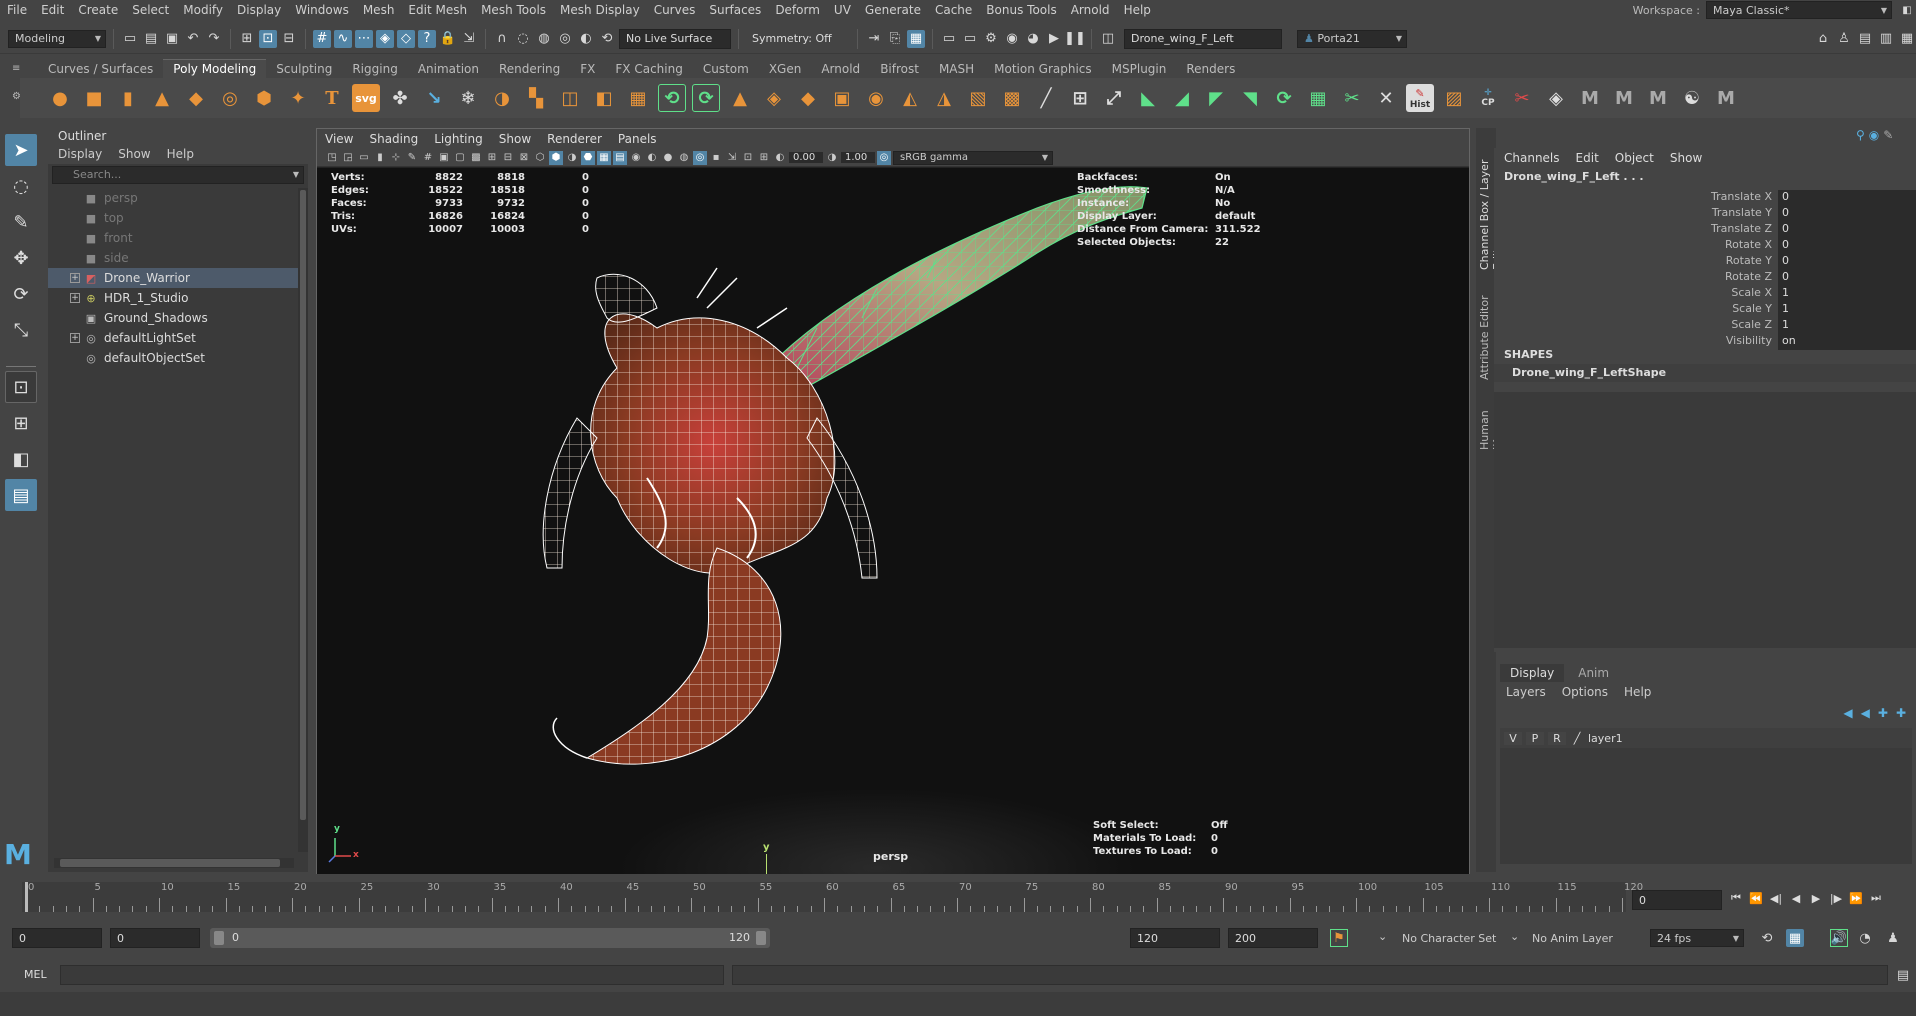 This screenshot has width=1916, height=1016. Describe the element at coordinates (798, 38) in the screenshot. I see `symmetry-dropdown: Symmetry: Off` at that location.